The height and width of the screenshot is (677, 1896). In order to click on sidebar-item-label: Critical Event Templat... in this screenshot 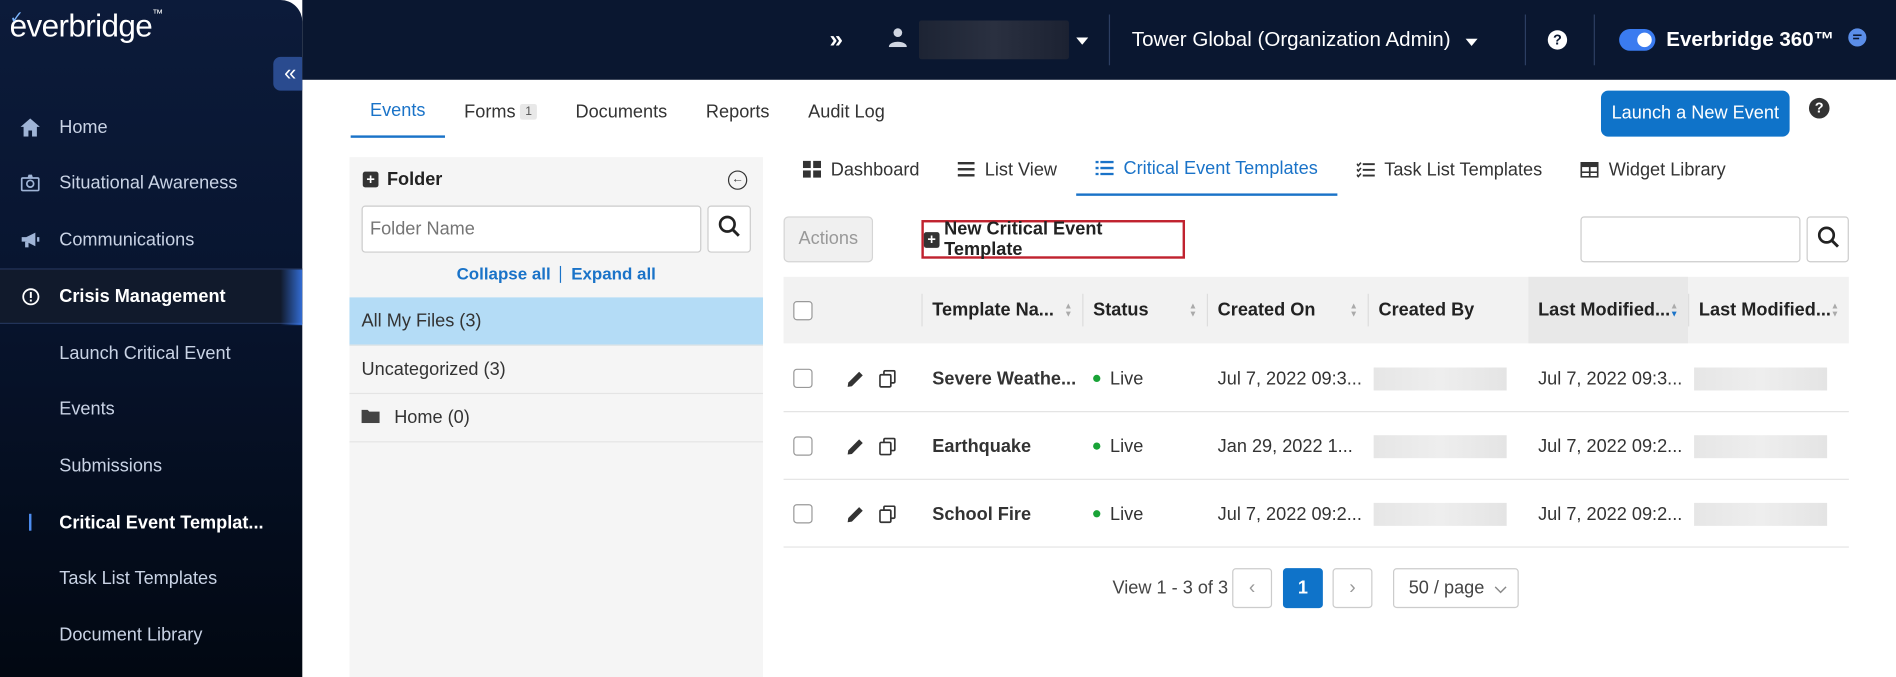, I will do `click(161, 522)`.